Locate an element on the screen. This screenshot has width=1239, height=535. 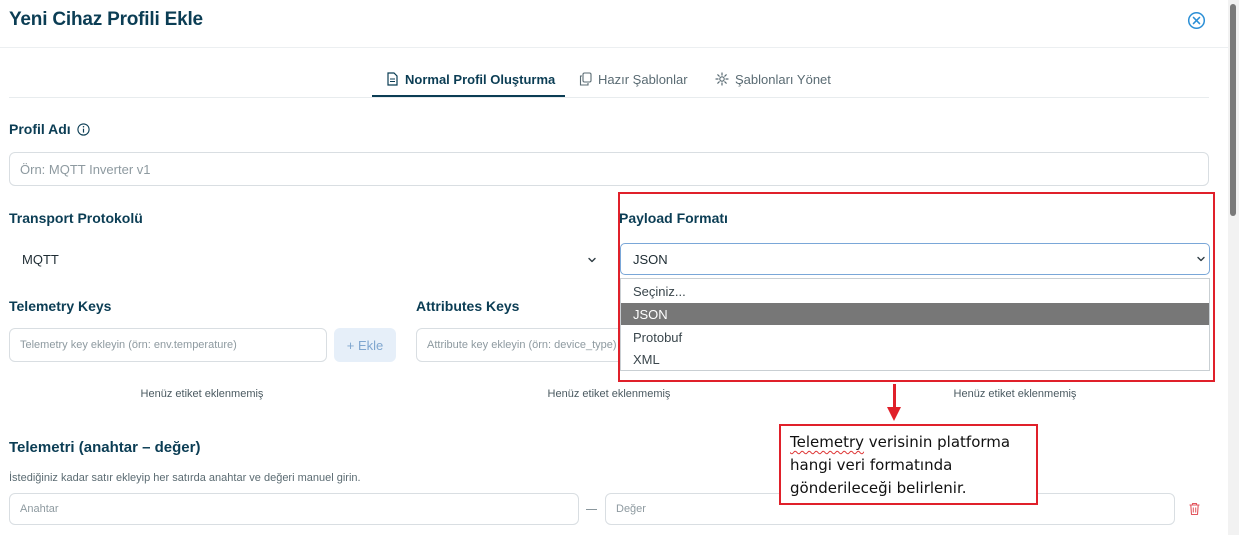
dropdown-option-selected: JSON is located at coordinates (915, 314).